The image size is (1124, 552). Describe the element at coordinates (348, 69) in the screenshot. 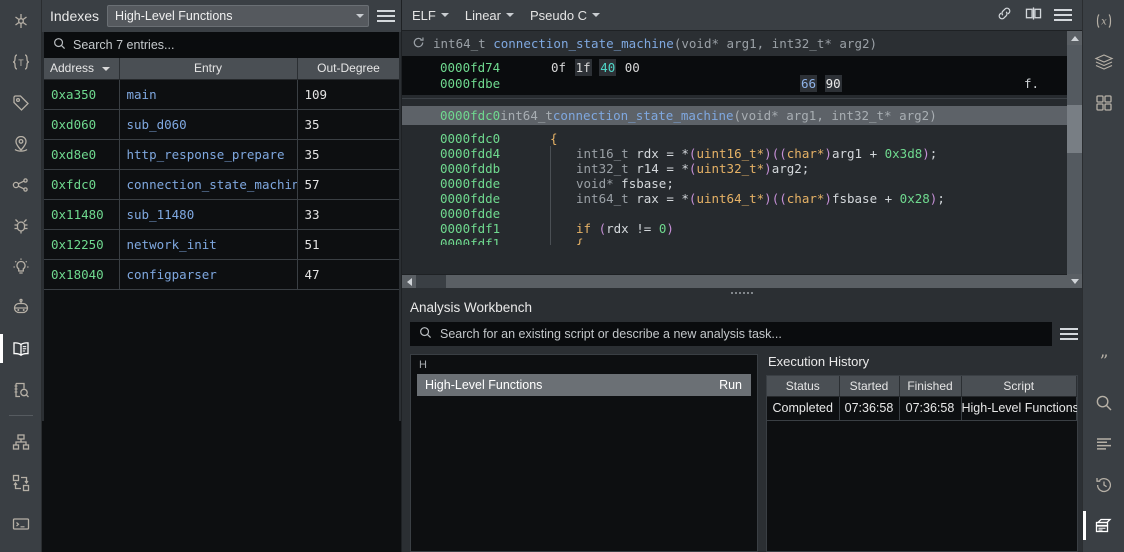

I see `column-header-out-degree: Out-Degree` at that location.